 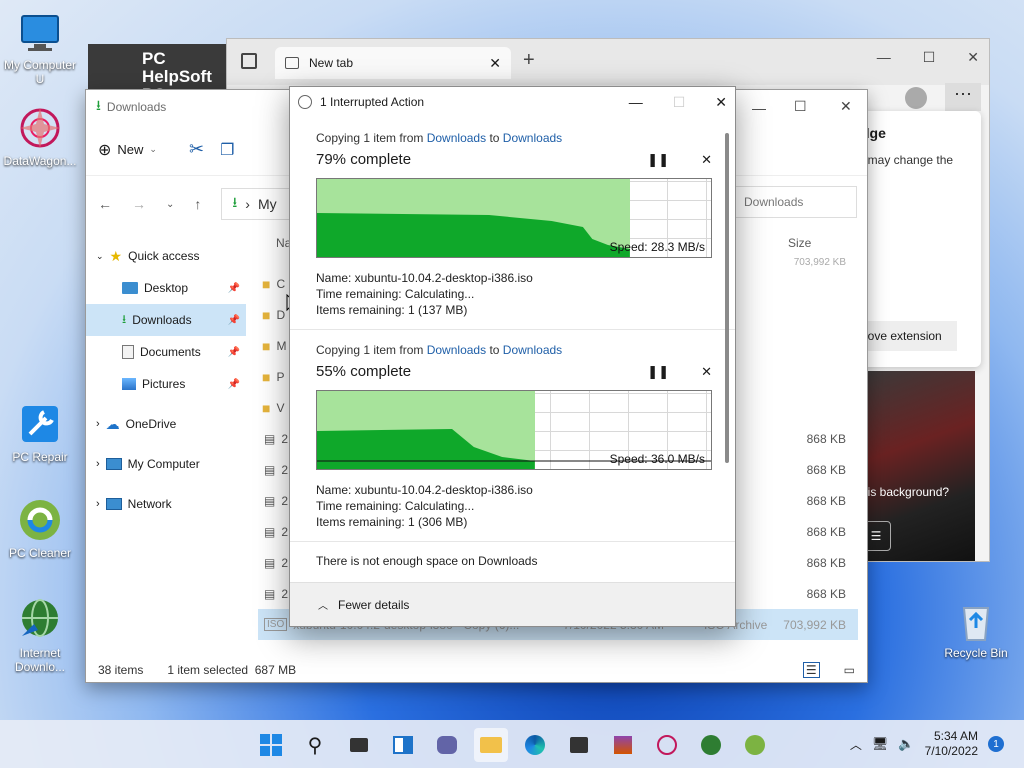 What do you see at coordinates (40, 47) in the screenshot?
I see `desktop-icon-my-computer: My Computer U` at bounding box center [40, 47].